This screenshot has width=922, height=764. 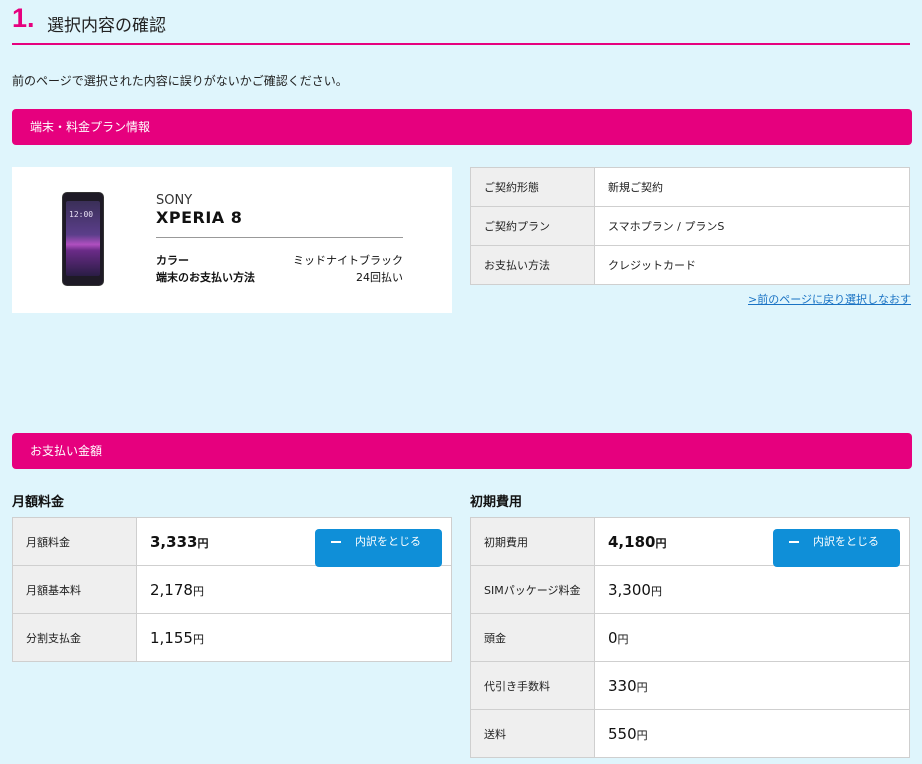 I want to click on table-row: 月額基本料 2,178円, so click(x=232, y=589).